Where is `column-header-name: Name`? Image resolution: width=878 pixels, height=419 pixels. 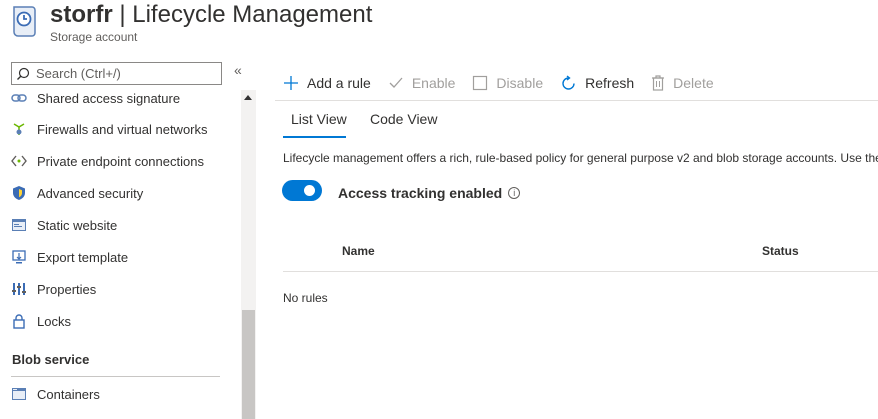
column-header-name: Name is located at coordinates (358, 251).